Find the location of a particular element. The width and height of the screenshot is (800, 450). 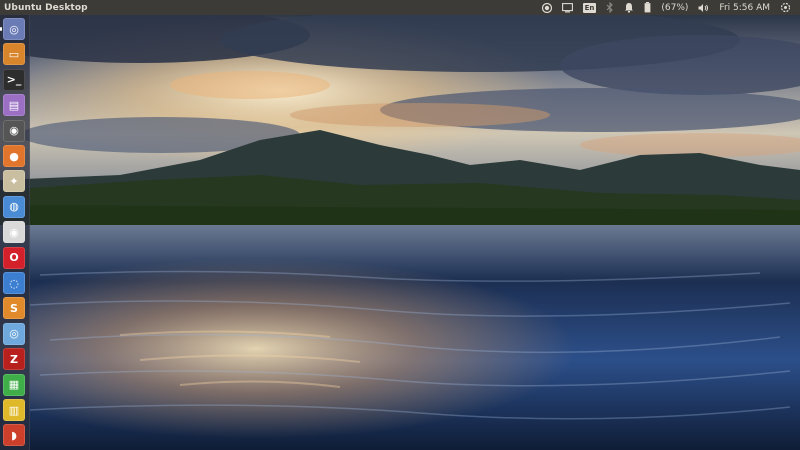

sublime-text-icon: S is located at coordinates (14, 308).